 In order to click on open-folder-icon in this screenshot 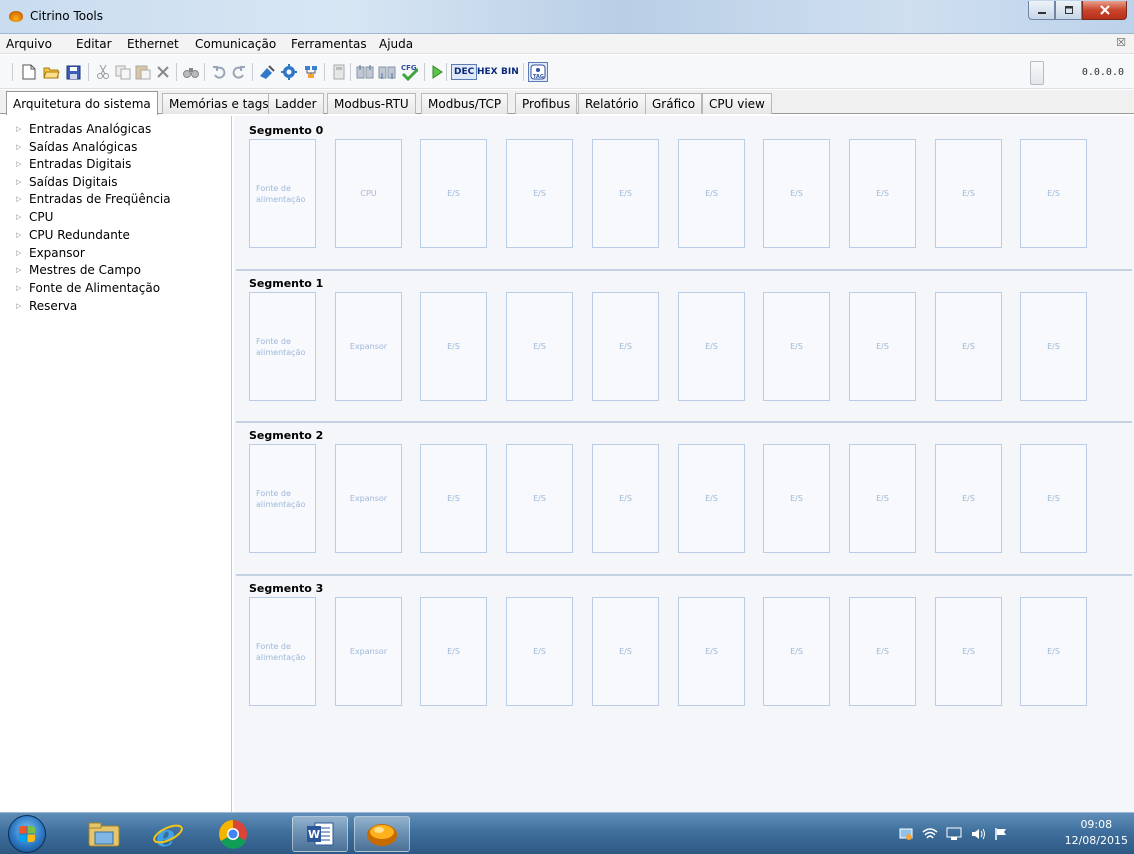, I will do `click(51, 72)`.